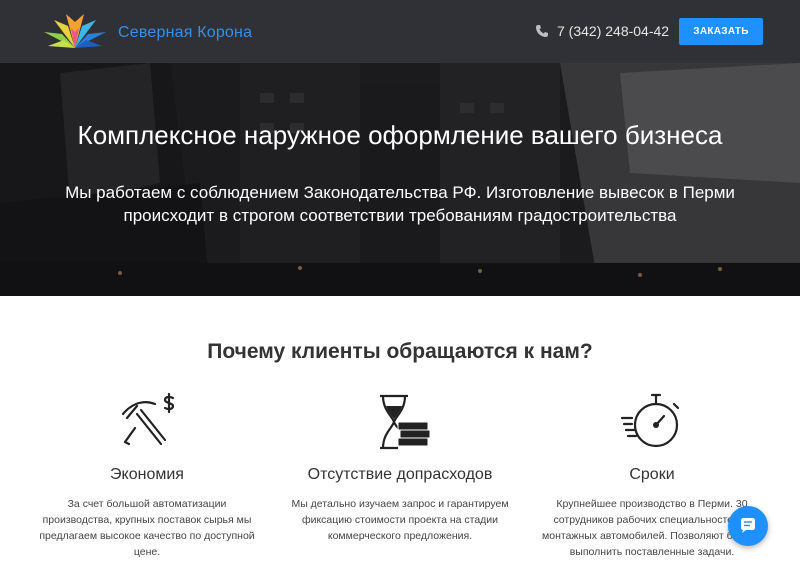 Image resolution: width=800 pixels, height=579 pixels. I want to click on crown-logo-icon, so click(75, 31).